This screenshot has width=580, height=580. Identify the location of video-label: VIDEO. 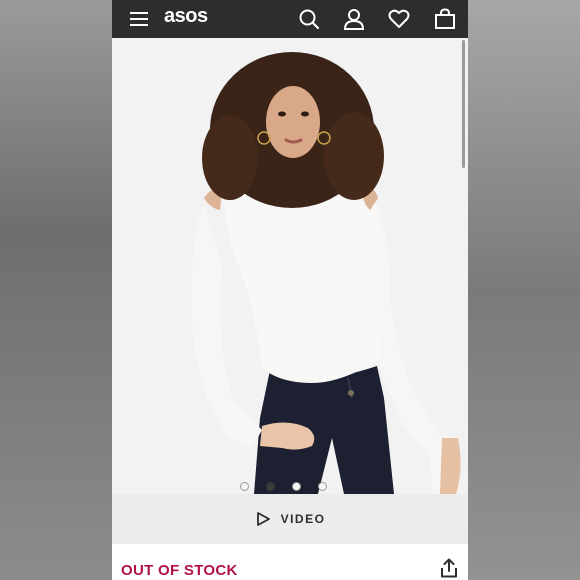
(303, 519).